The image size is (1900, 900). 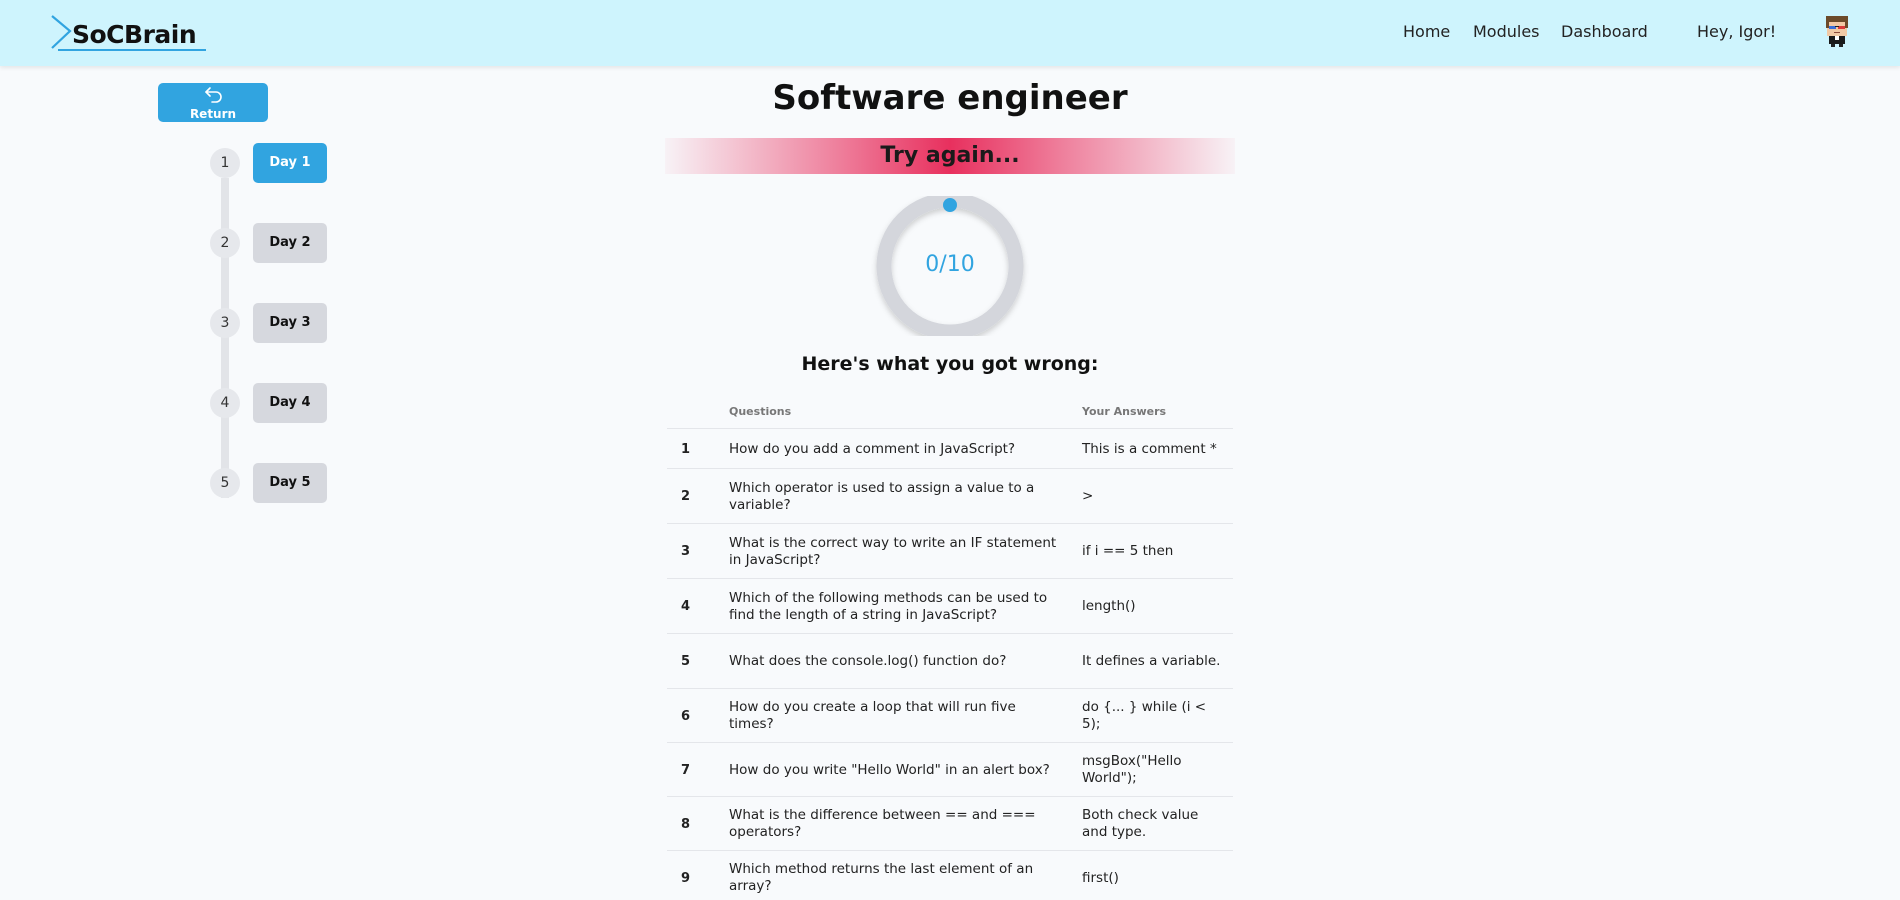 I want to click on day-button-2: Day 2, so click(x=290, y=243).